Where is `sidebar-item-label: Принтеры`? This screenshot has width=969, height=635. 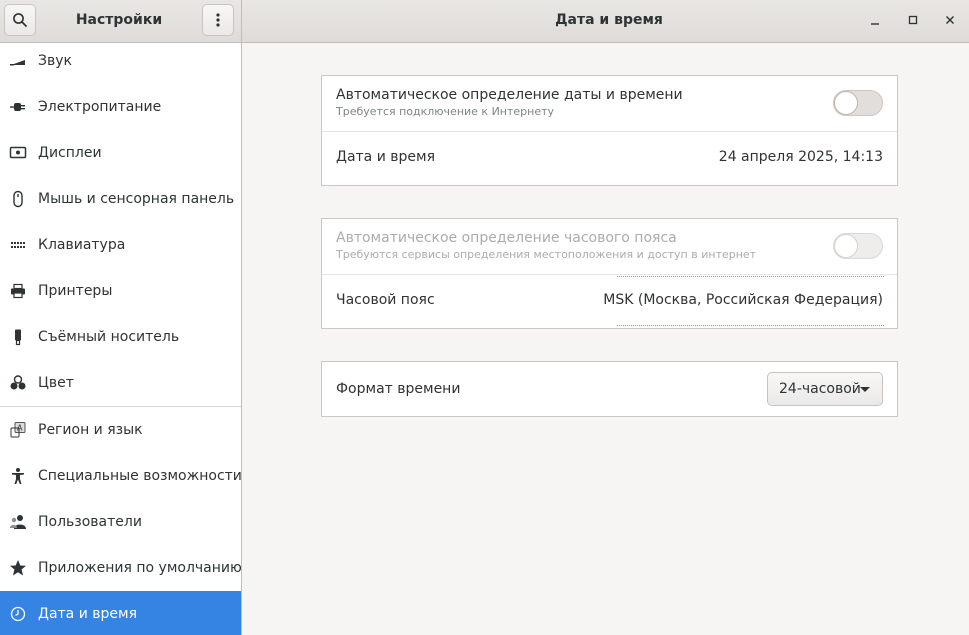
sidebar-item-label: Принтеры is located at coordinates (75, 291).